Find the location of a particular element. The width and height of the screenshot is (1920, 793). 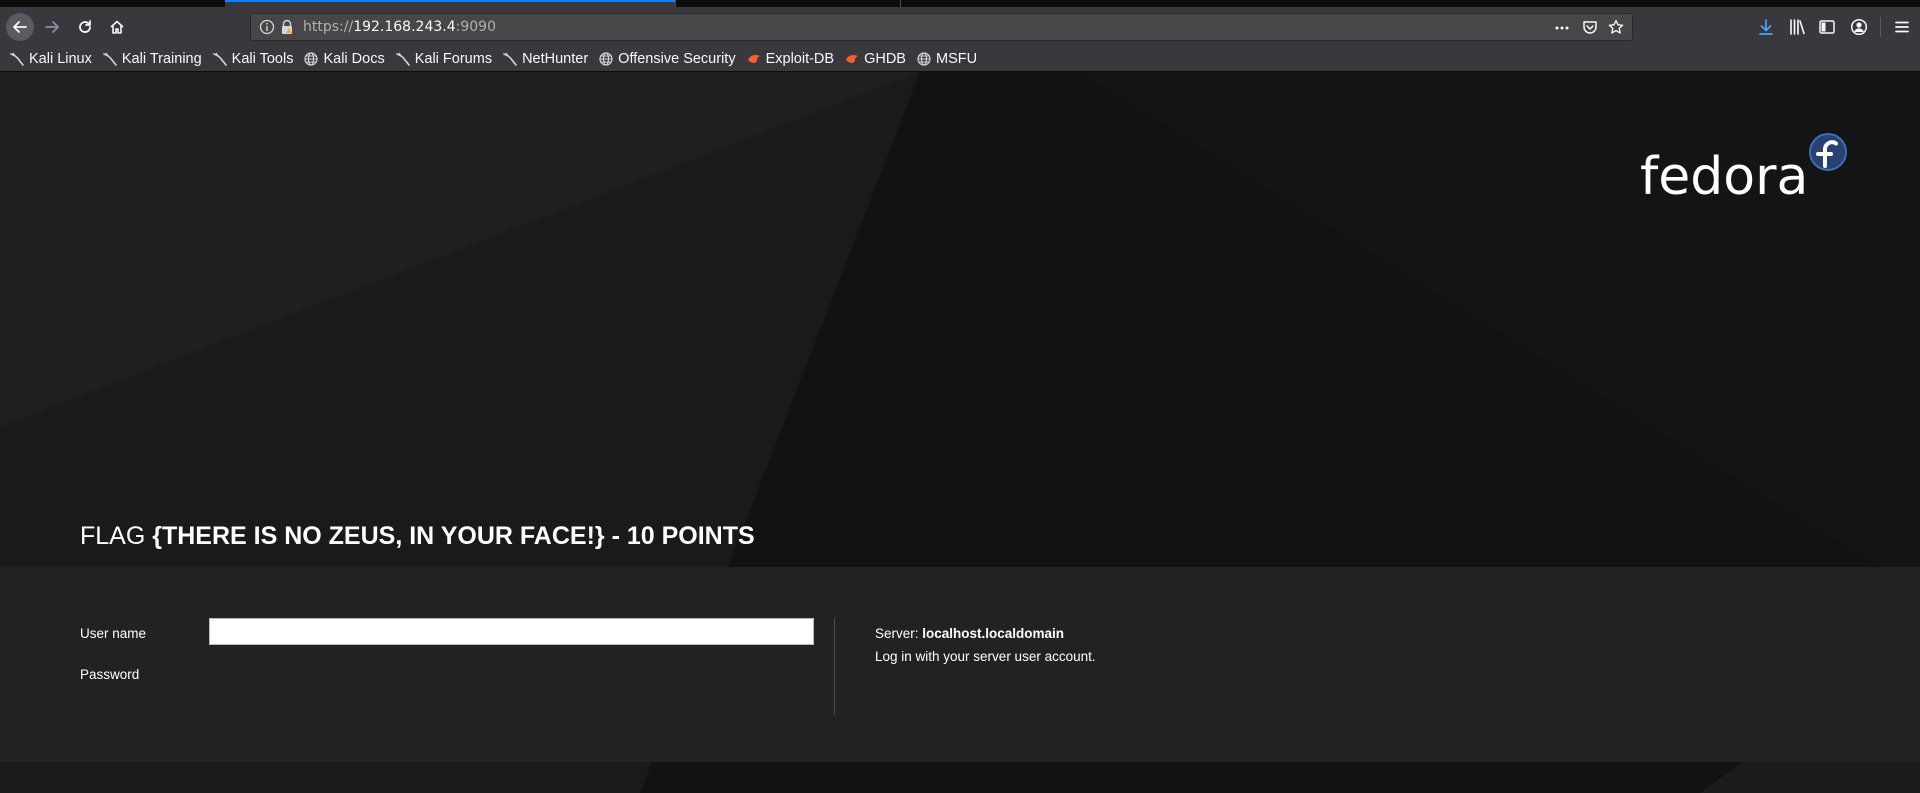

bookmark-label: Offensive Security is located at coordinates (677, 58).